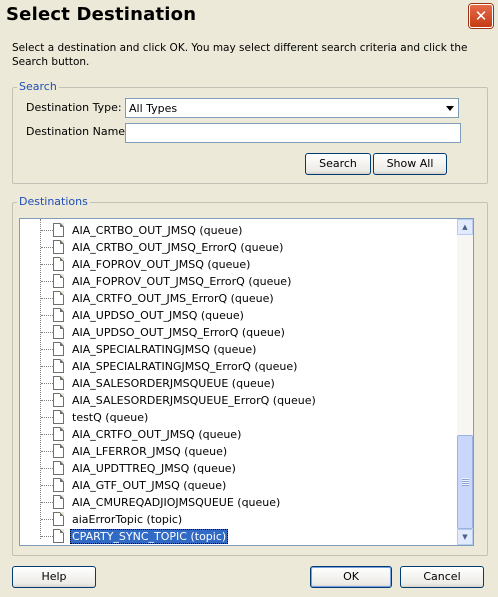 This screenshot has width=498, height=597. Describe the element at coordinates (338, 164) in the screenshot. I see `search-button: Search` at that location.